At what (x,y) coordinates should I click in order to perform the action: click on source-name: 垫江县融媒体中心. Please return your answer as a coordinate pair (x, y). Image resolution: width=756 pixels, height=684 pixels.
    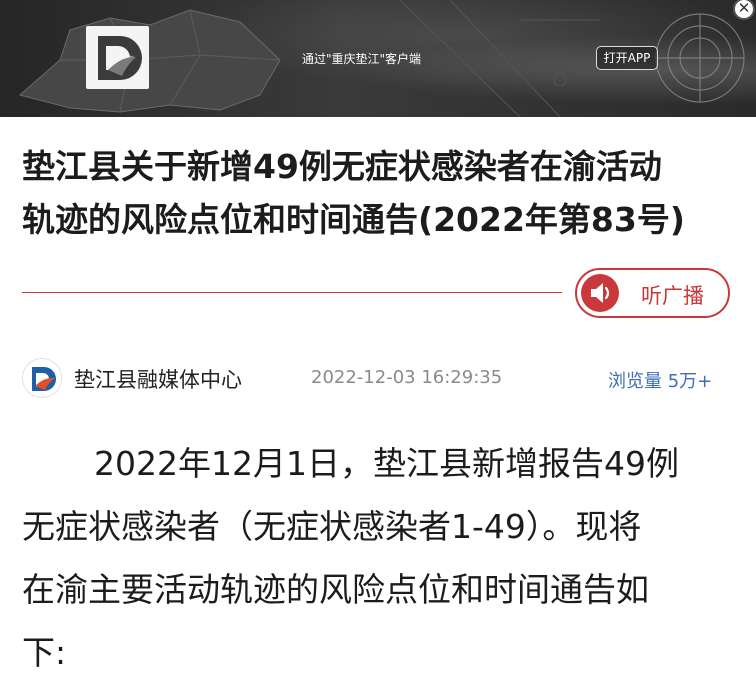
    Looking at the image, I should click on (158, 379).